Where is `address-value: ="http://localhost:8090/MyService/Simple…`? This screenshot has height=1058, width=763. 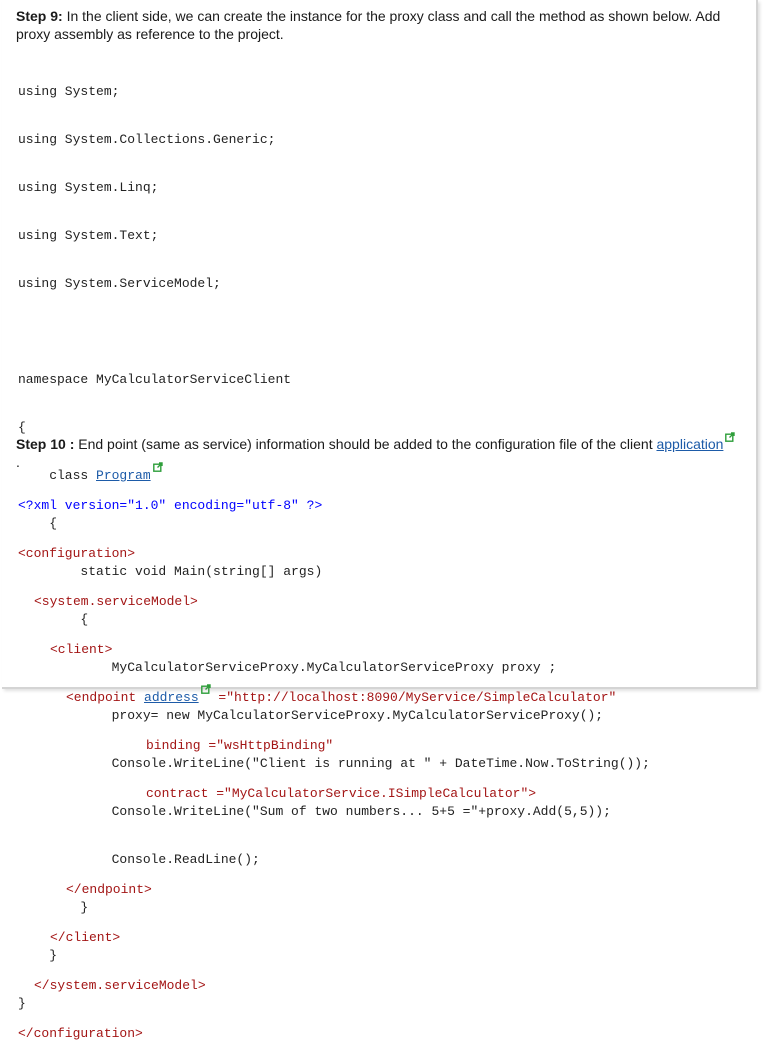 address-value: ="http://localhost:8090/MyService/Simple… is located at coordinates (413, 697).